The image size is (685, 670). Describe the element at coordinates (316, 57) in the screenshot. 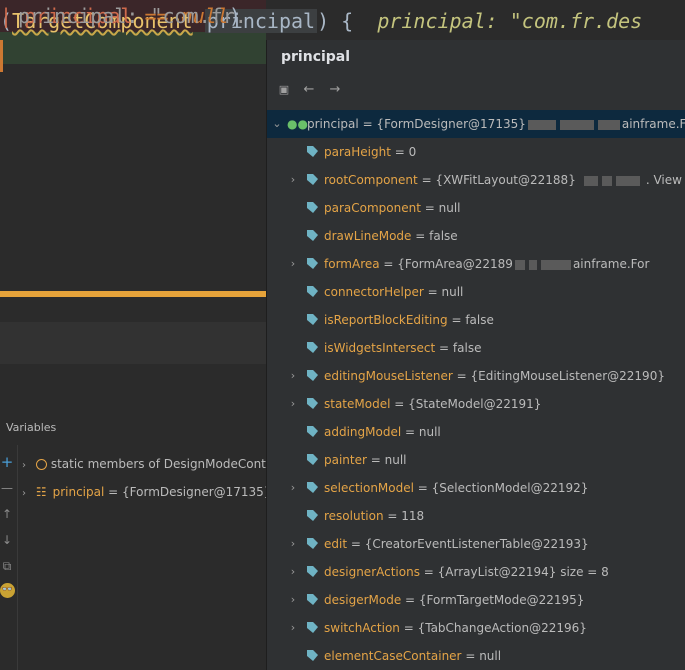

I see `popup-title: principal` at that location.